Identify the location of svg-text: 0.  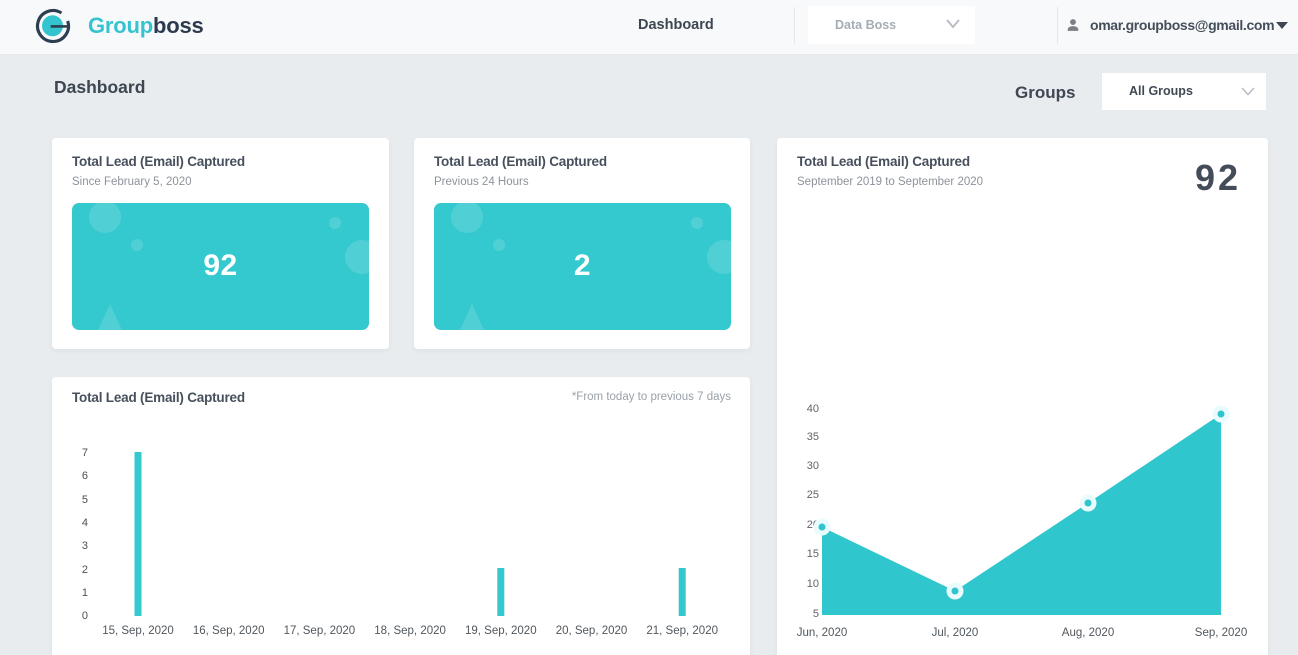
(85, 616).